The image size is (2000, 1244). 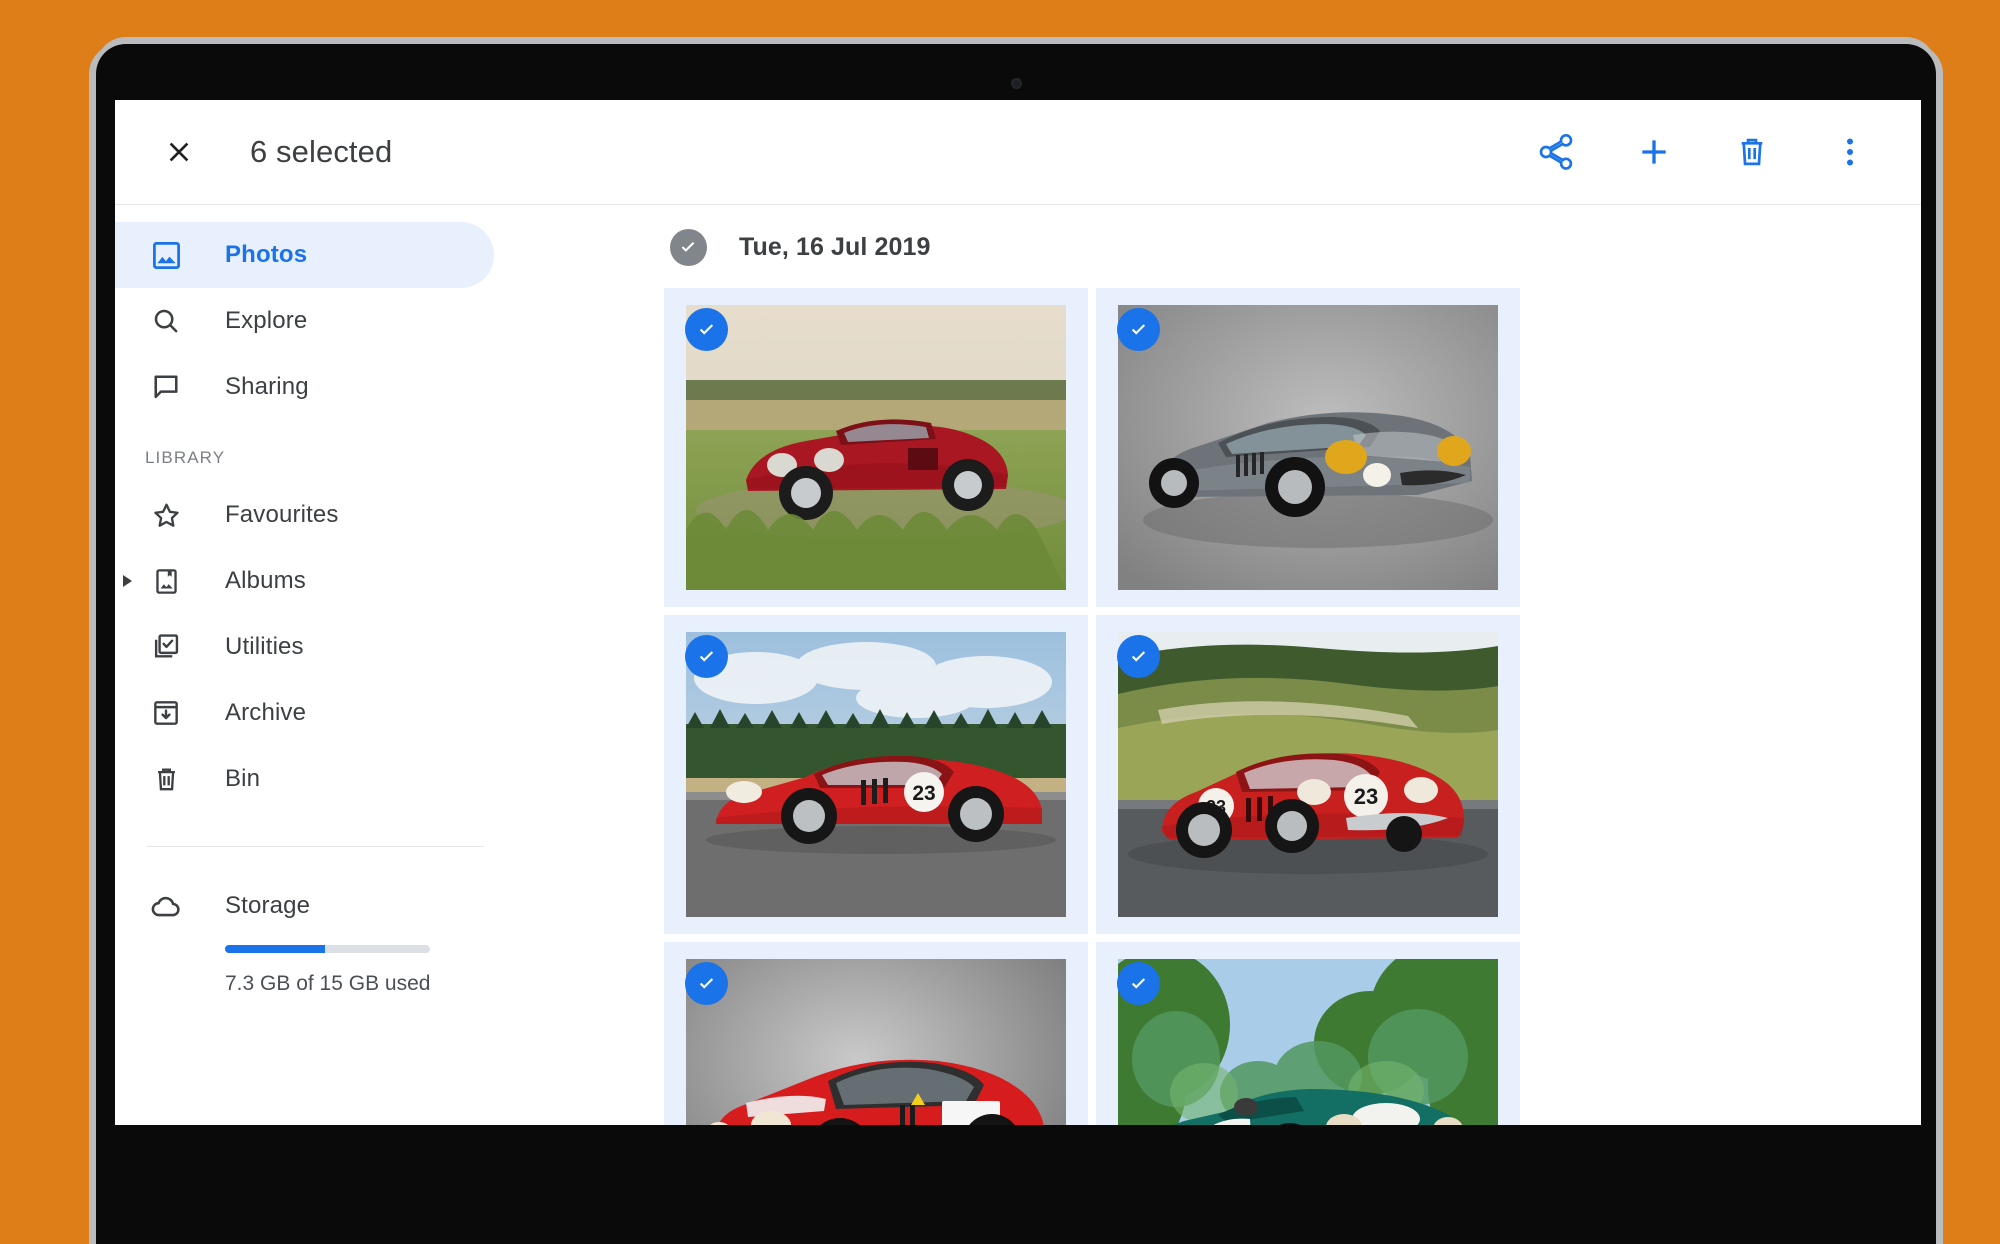 What do you see at coordinates (264, 646) in the screenshot?
I see `sidebar-item-label: Utilities` at bounding box center [264, 646].